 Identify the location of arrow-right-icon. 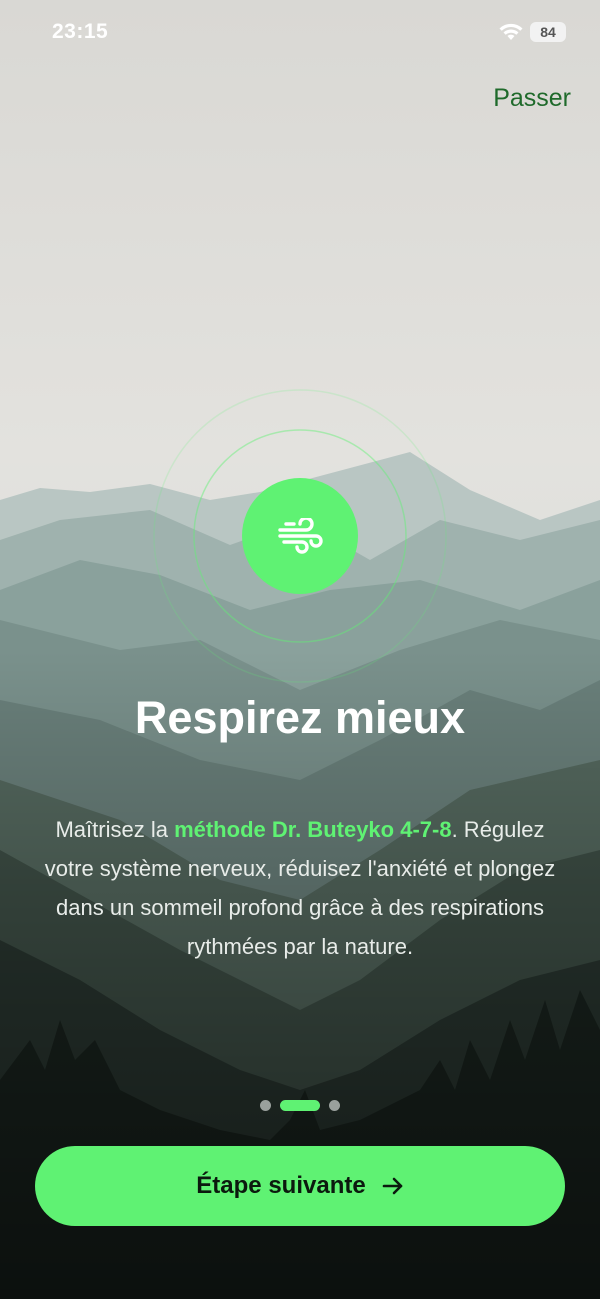
(392, 1186).